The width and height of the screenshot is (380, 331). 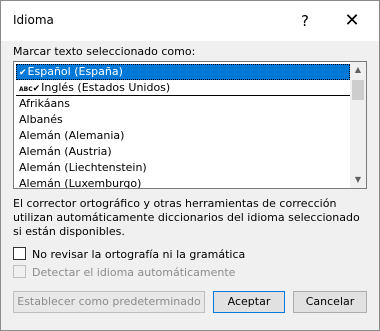 I want to click on language-item-label: Inglés (Estados Unidos), so click(x=106, y=87).